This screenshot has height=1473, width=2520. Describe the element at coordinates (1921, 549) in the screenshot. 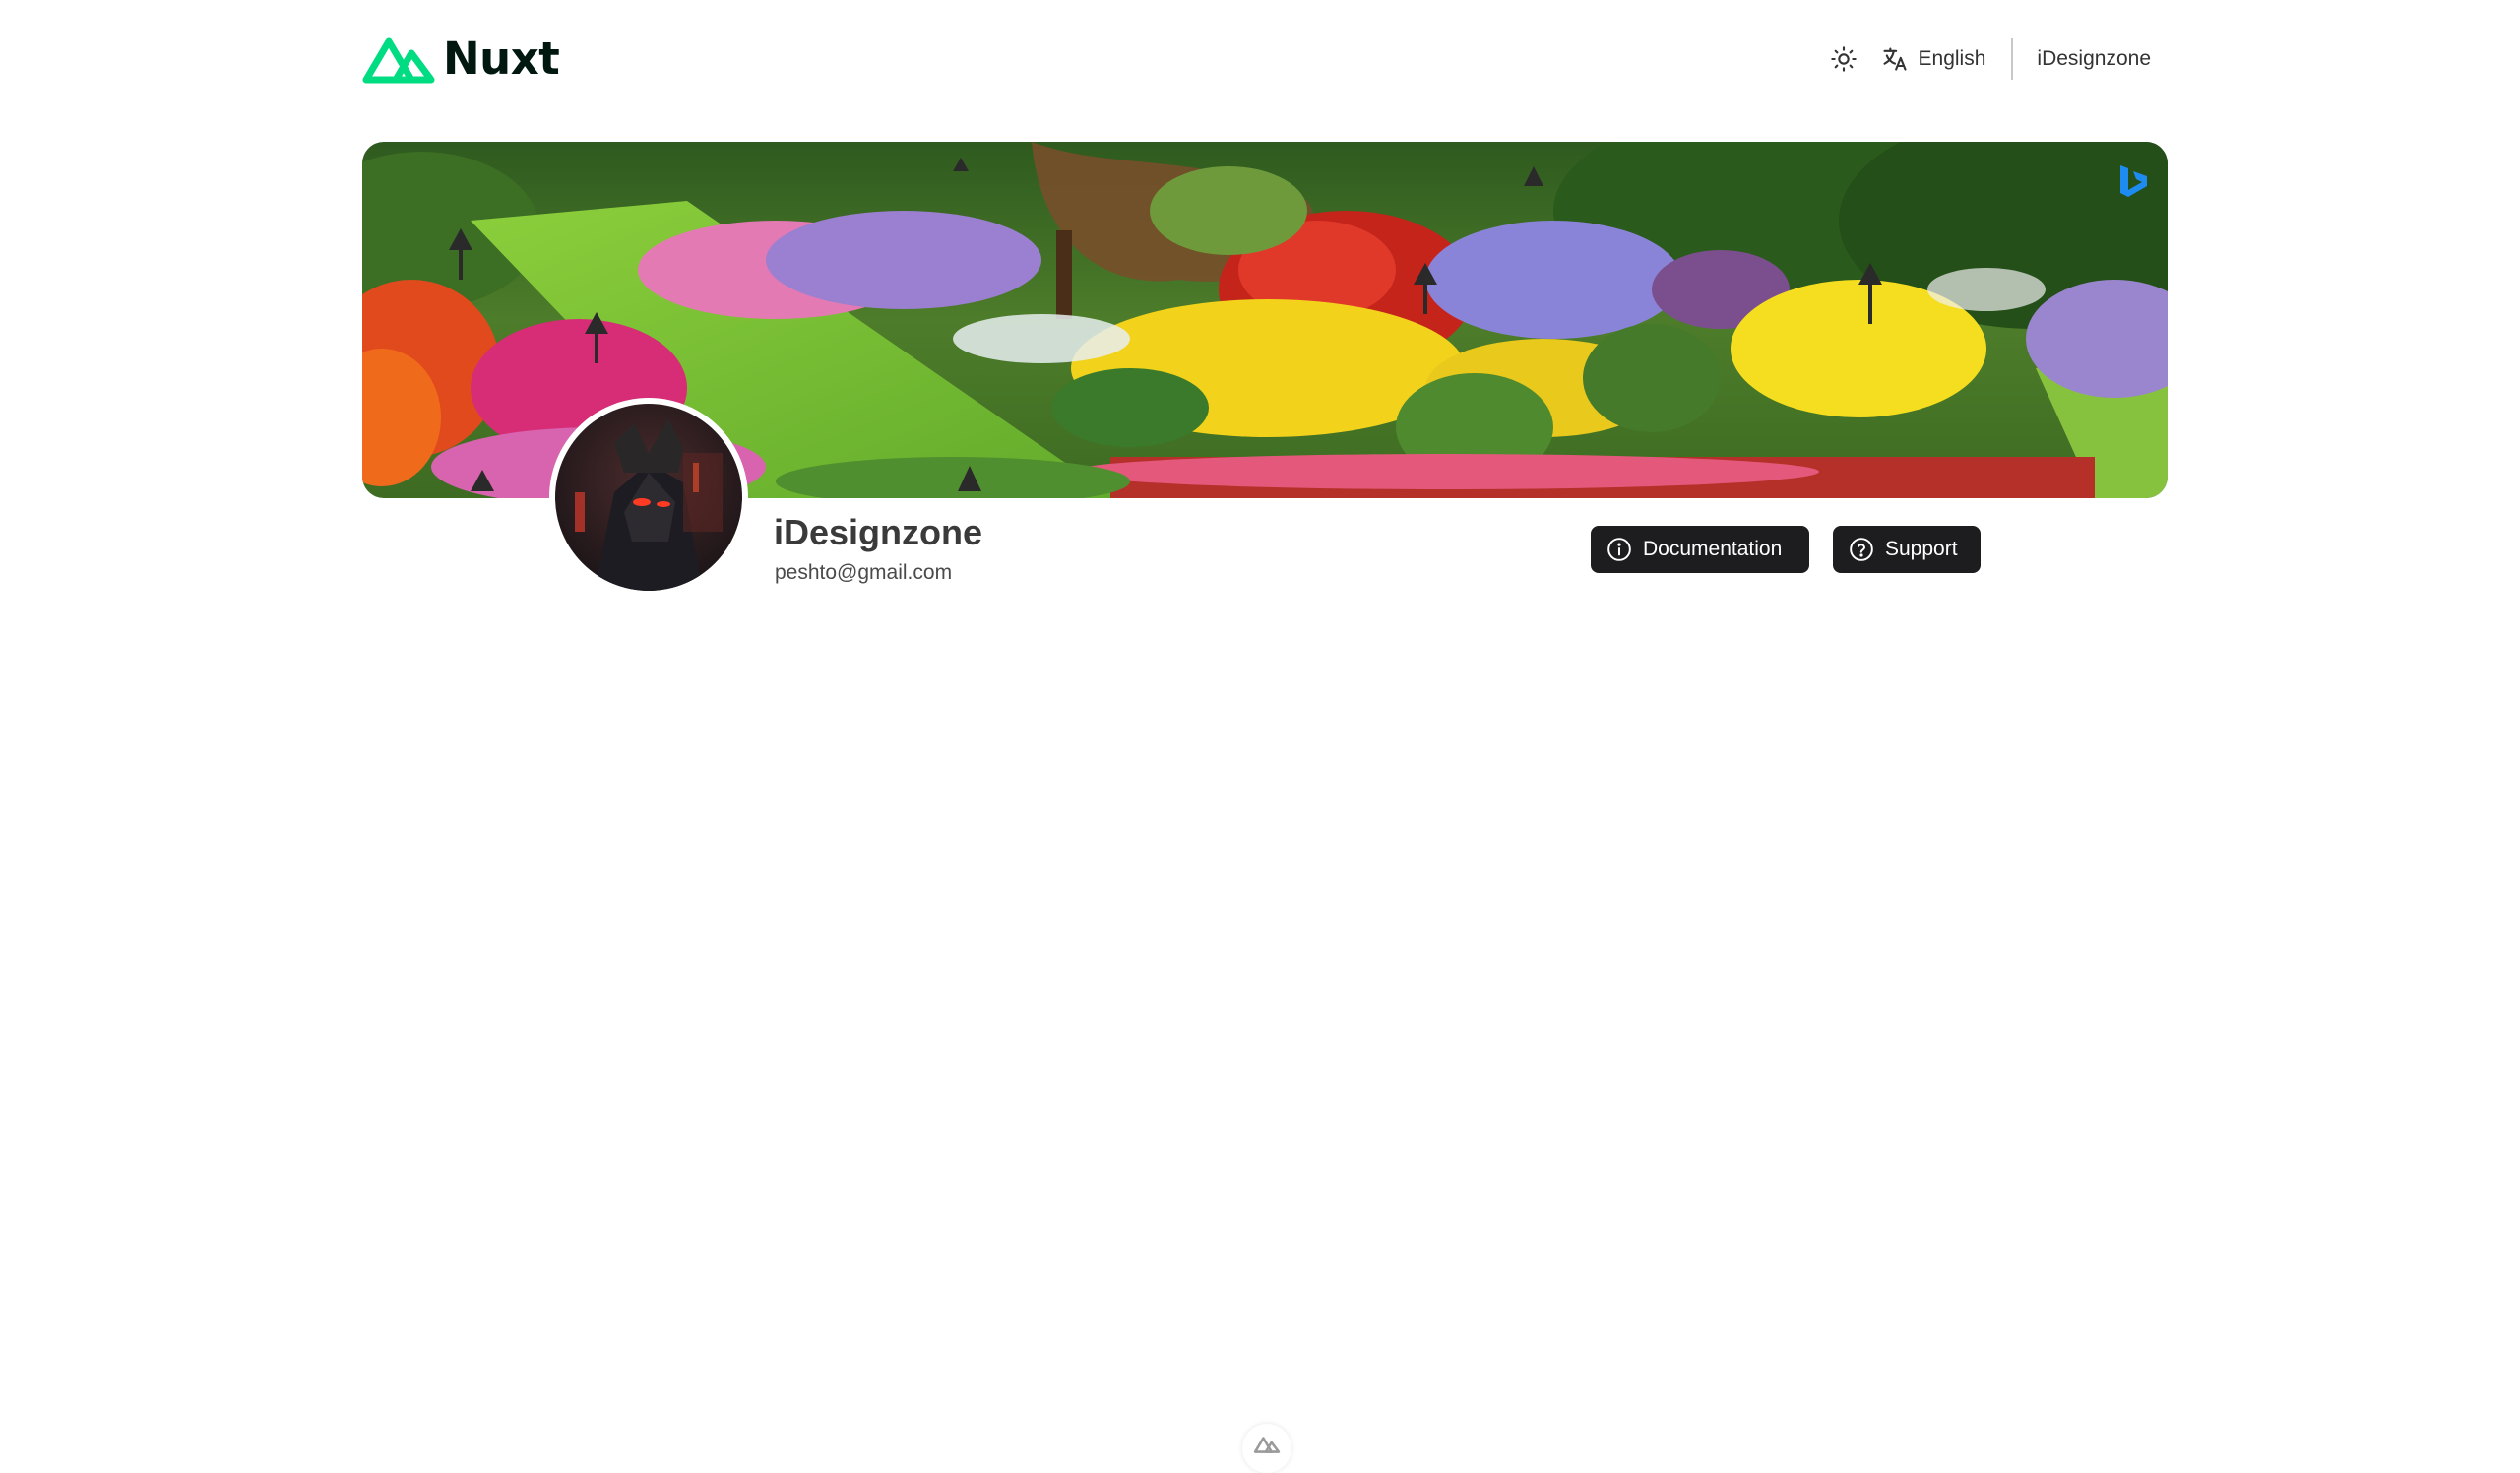

I see `support-label: Support` at that location.